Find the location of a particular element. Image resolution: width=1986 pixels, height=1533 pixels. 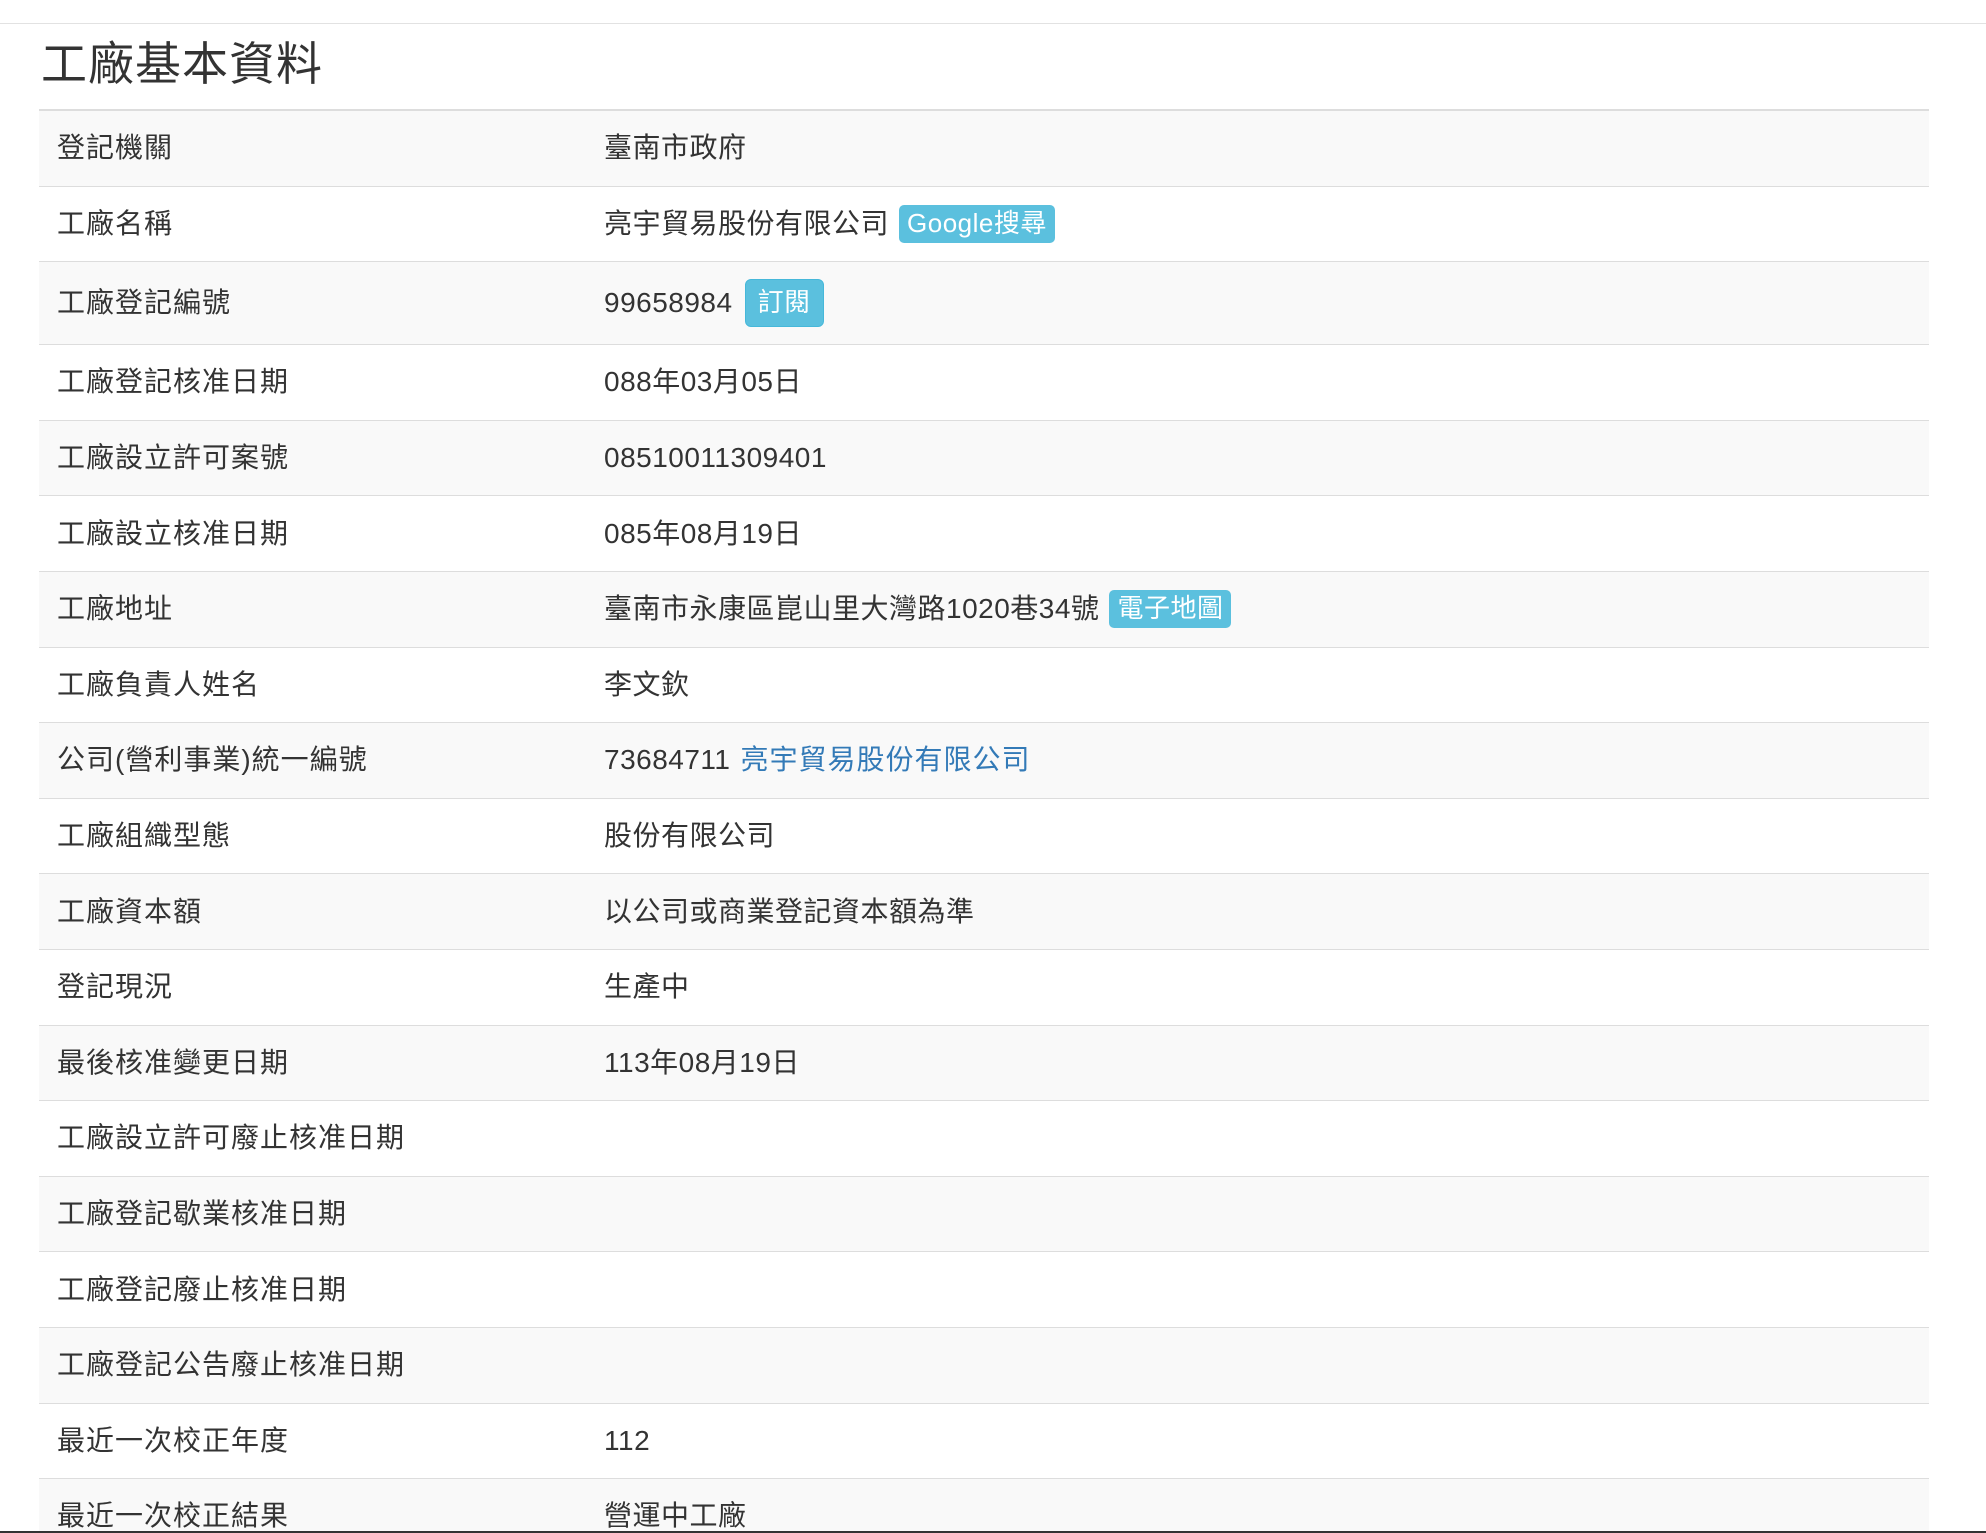

table-row: 工廠登記歇業核准日期 is located at coordinates (984, 1214).